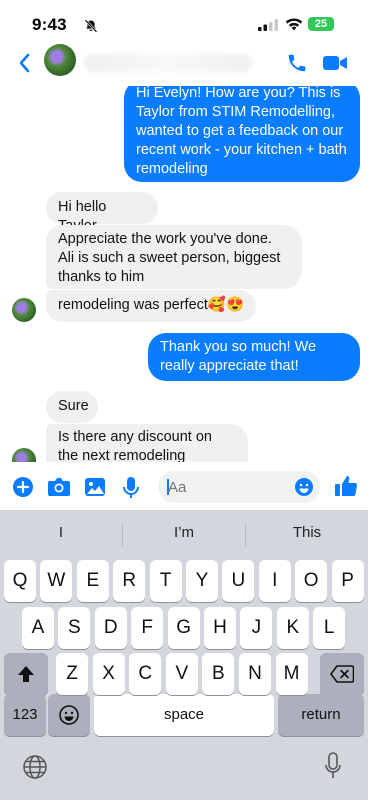 The height and width of the screenshot is (800, 368). I want to click on dictation-icon, so click(333, 766).